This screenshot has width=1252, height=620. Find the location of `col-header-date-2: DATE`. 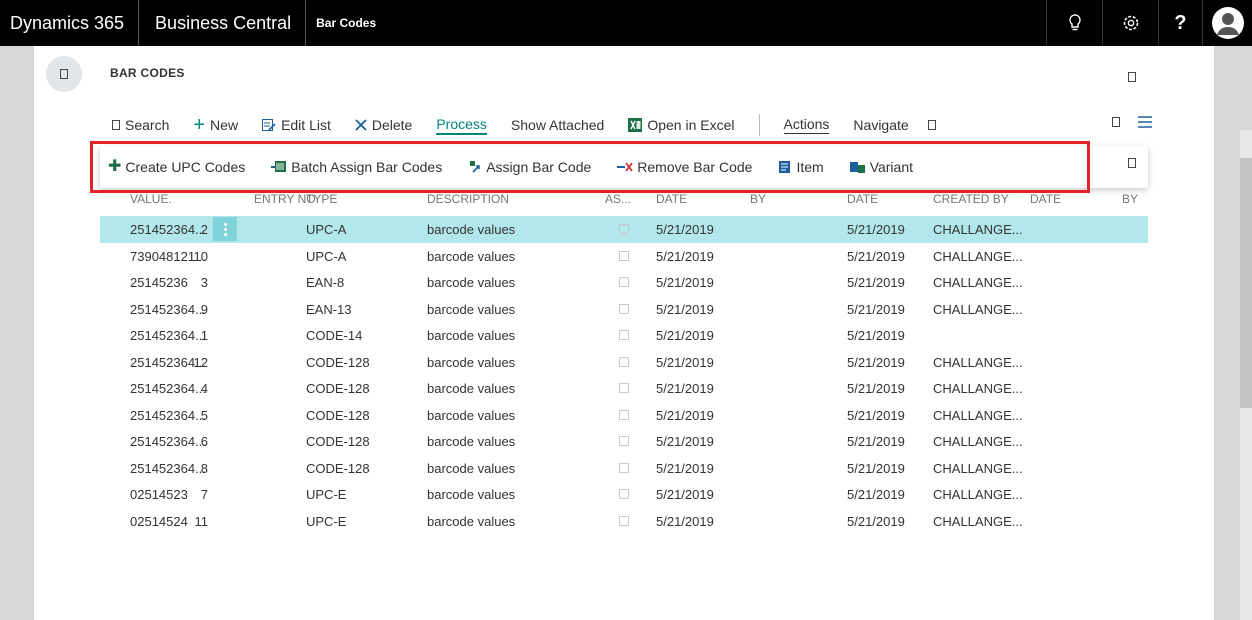

col-header-date-2: DATE is located at coordinates (862, 199).